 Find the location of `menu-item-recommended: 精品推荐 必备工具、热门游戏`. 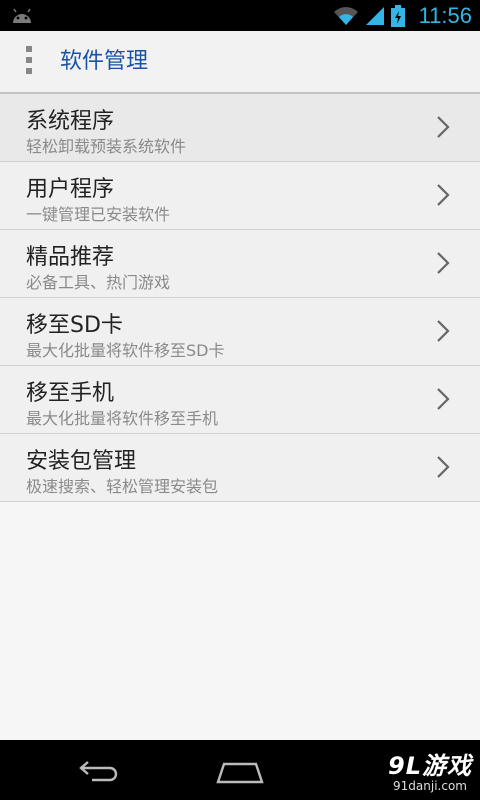

menu-item-recommended: 精品推荐 必备工具、热门游戏 is located at coordinates (240, 264).